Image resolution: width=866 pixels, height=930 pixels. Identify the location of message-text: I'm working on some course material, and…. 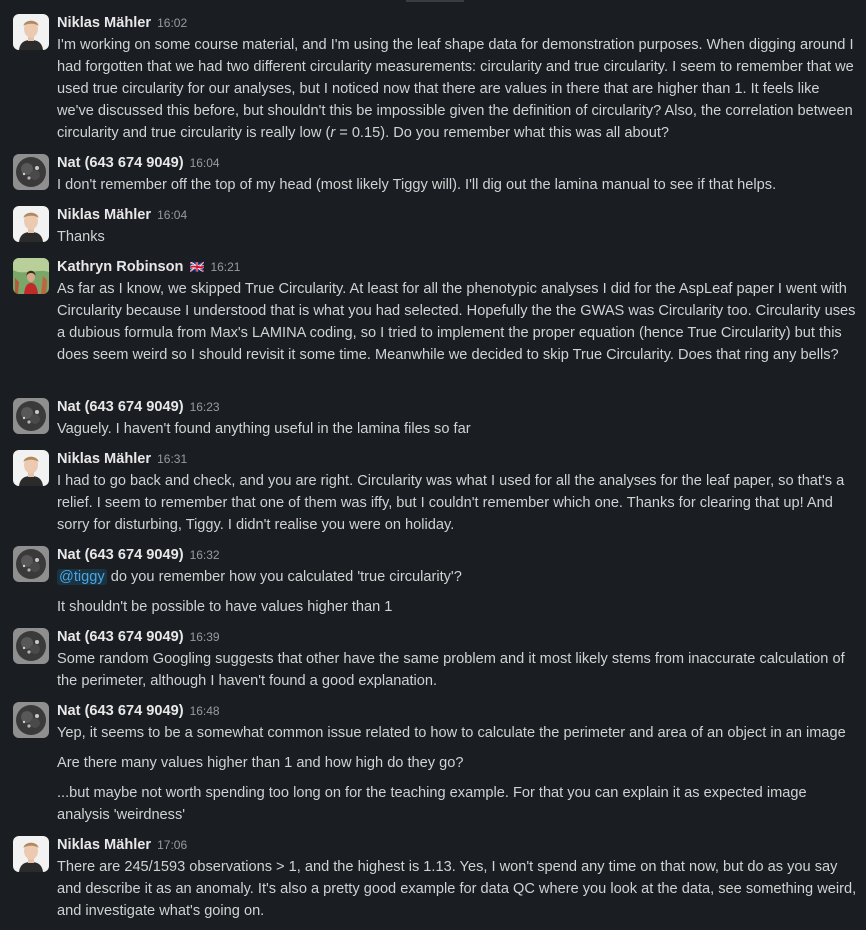
(455, 89).